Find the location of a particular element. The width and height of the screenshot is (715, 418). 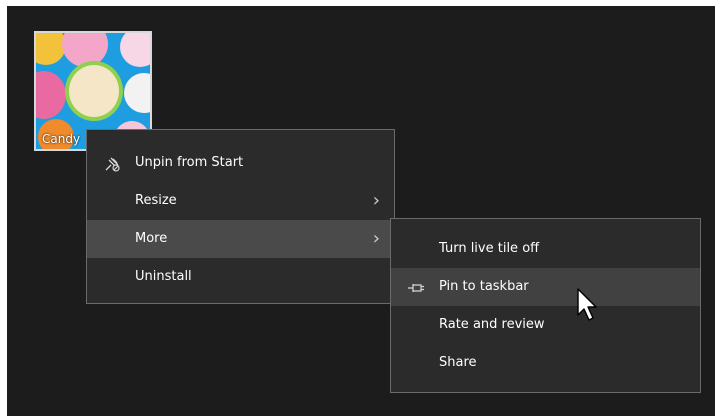

menu-item-label: Resize is located at coordinates (156, 200).